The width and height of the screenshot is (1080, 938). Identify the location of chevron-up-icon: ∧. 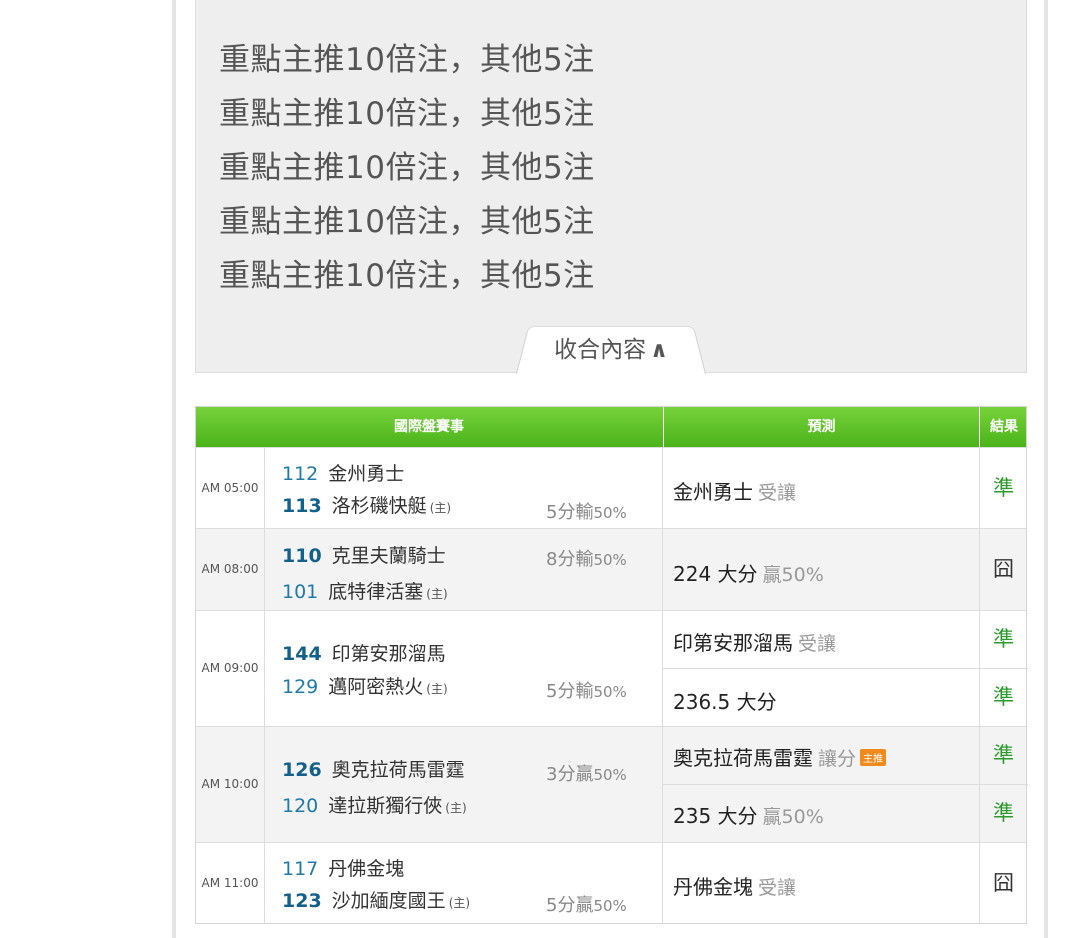
(659, 350).